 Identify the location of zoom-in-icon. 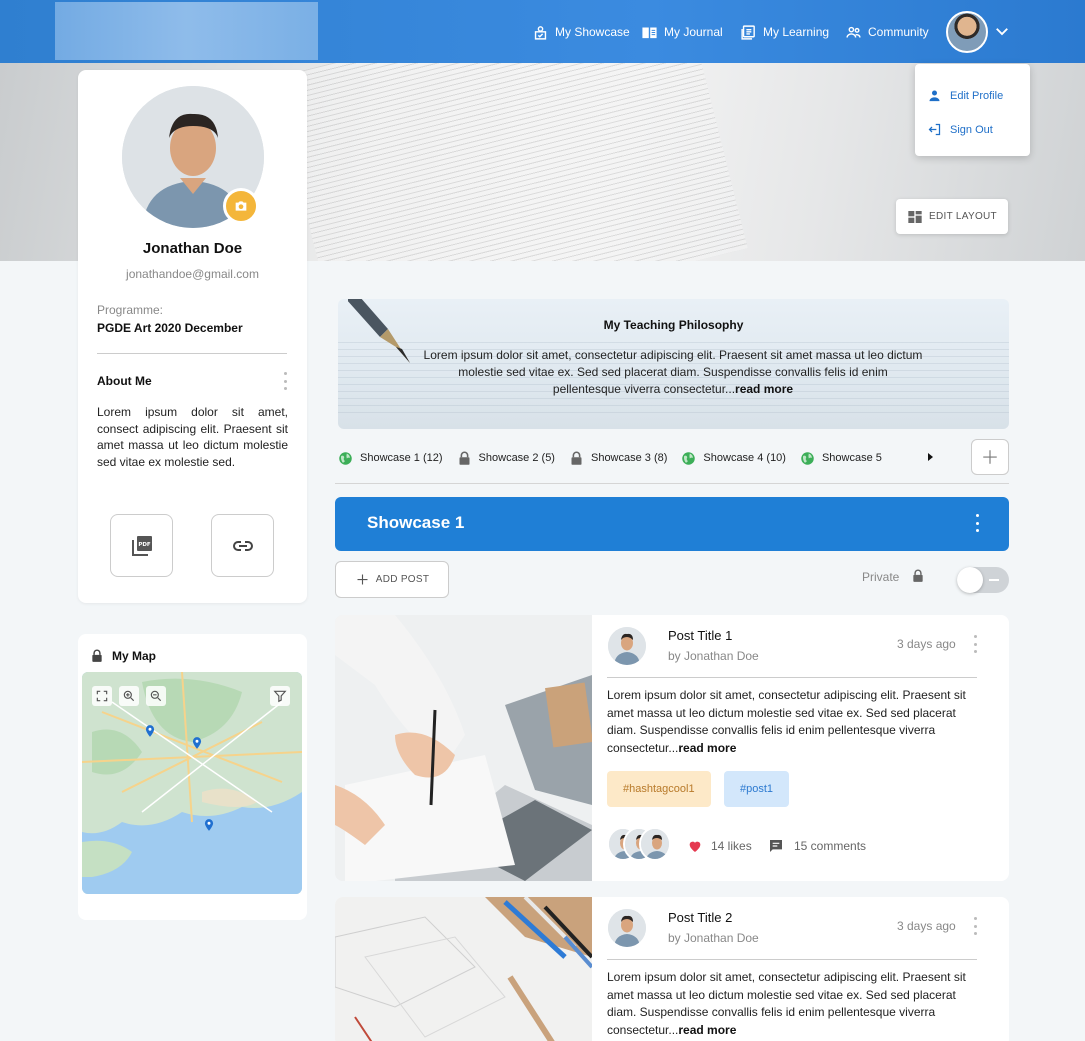
(129, 696).